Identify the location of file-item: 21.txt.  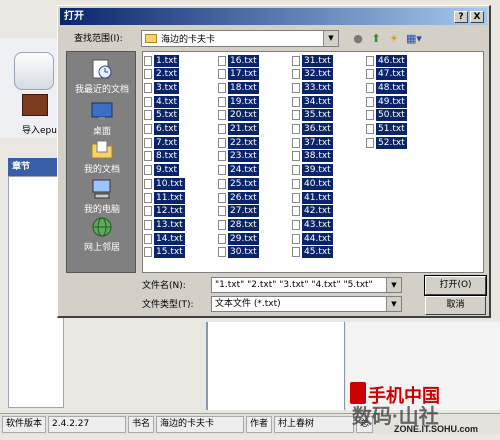
(238, 129).